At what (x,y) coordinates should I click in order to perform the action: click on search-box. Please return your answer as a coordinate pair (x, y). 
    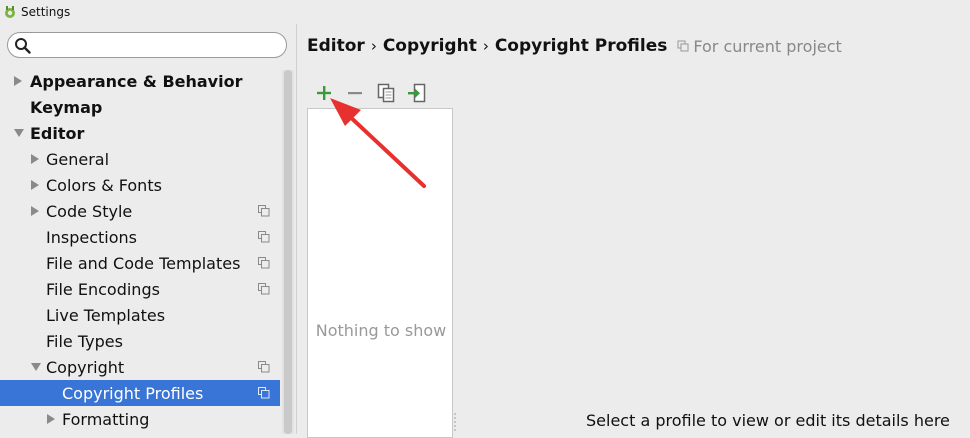
    Looking at the image, I should click on (147, 45).